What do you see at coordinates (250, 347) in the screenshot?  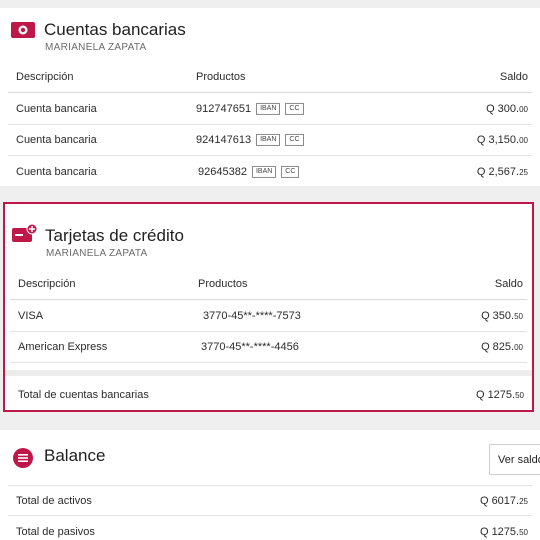 I see `row-product: 3770-45**-****-4456` at bounding box center [250, 347].